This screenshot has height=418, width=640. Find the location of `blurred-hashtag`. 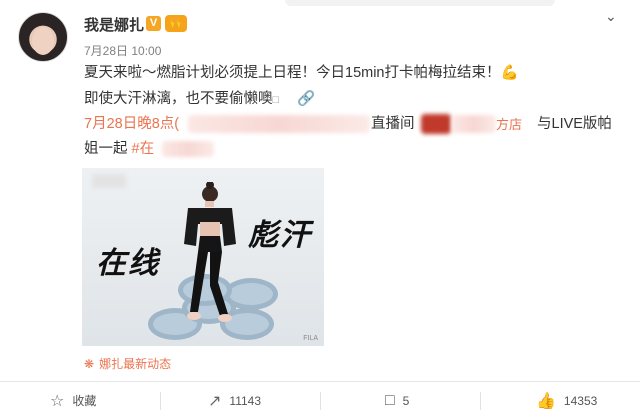

blurred-hashtag is located at coordinates (188, 149).